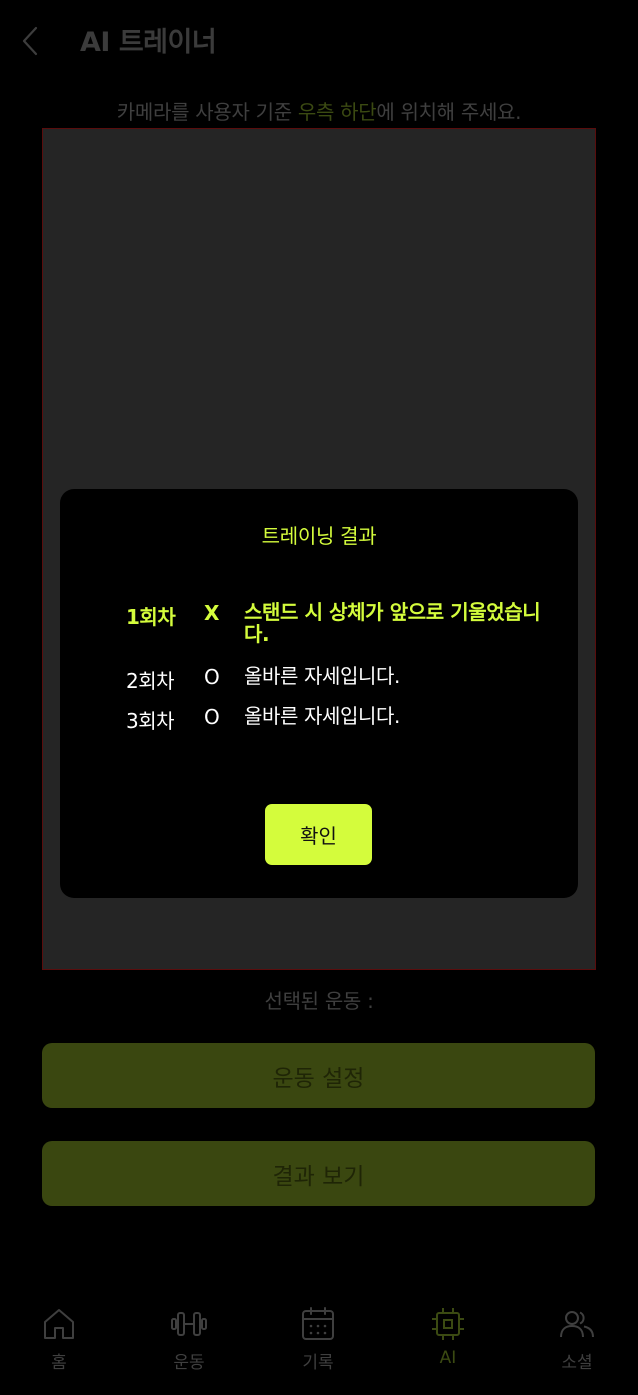 The height and width of the screenshot is (1395, 638). I want to click on calendar-icon, so click(318, 1323).